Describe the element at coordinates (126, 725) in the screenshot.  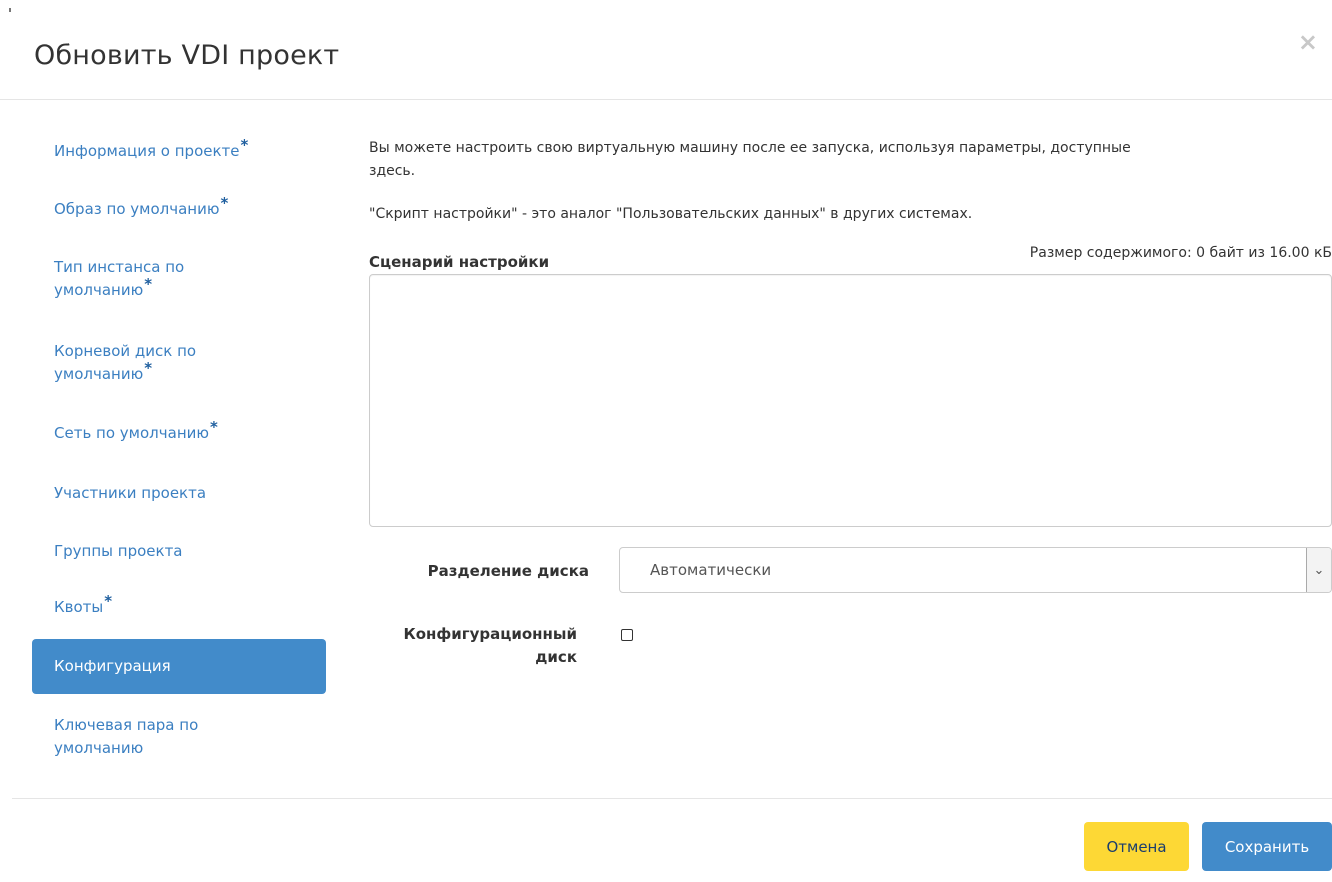
I see `nav-item-label-line1: Ключевая пара по` at that location.